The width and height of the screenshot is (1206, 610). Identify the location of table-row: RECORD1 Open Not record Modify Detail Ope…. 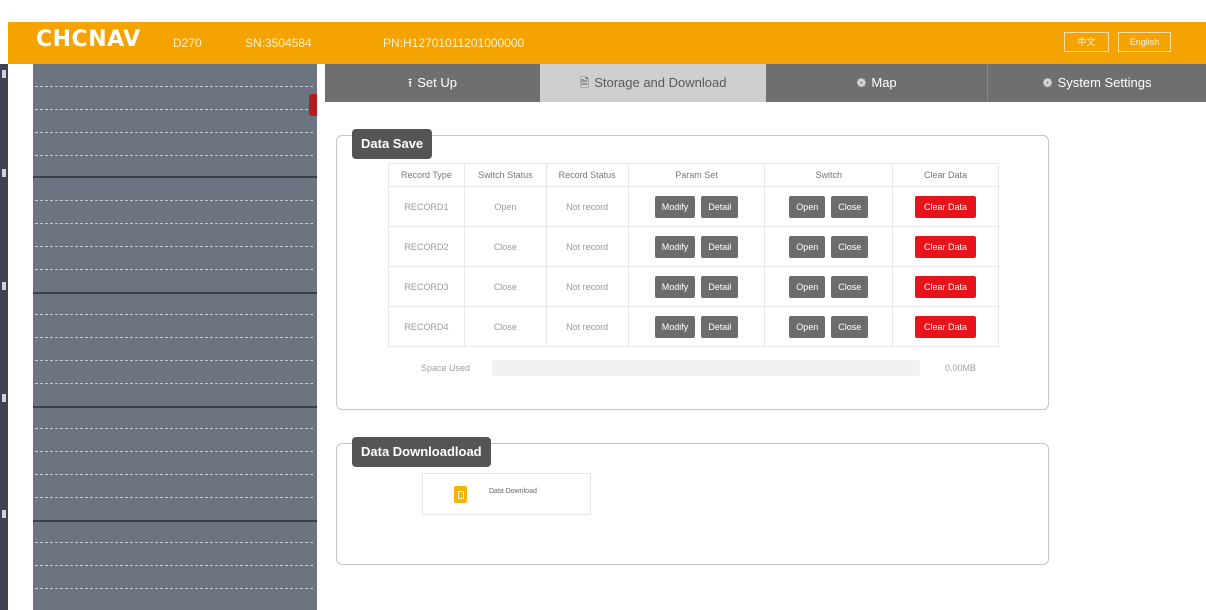
(693, 206).